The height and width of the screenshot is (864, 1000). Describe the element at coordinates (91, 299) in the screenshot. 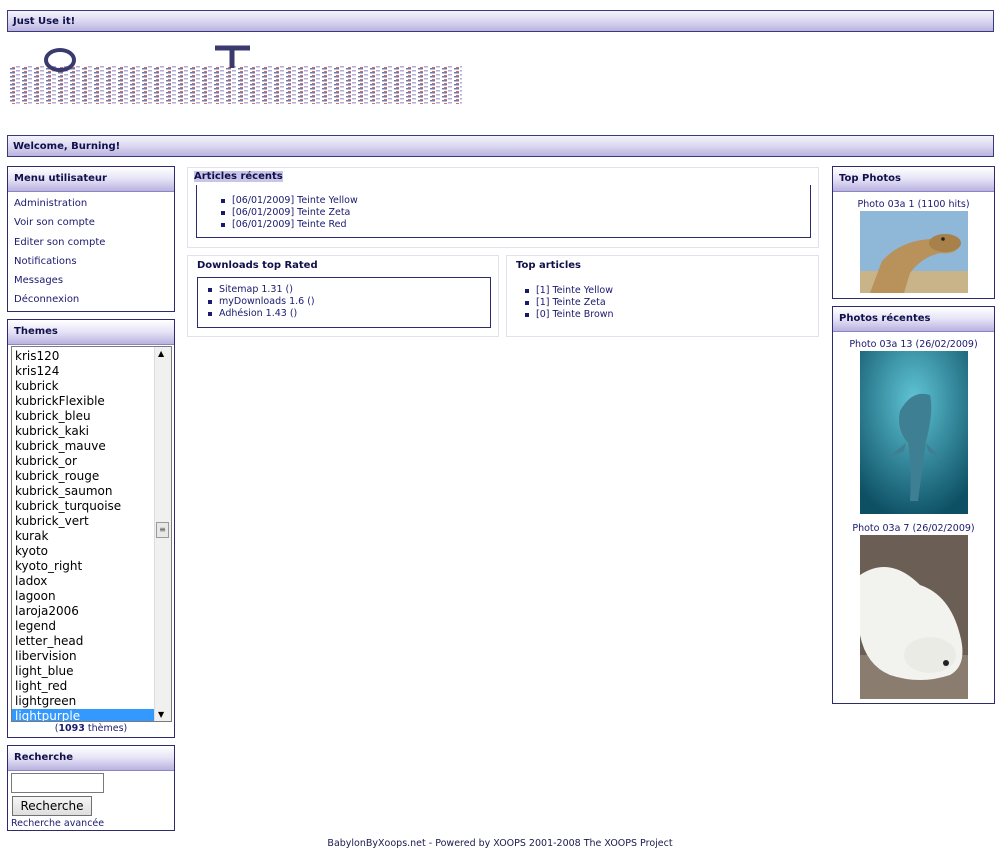

I see `menu-item-logout: Déconnexion` at that location.